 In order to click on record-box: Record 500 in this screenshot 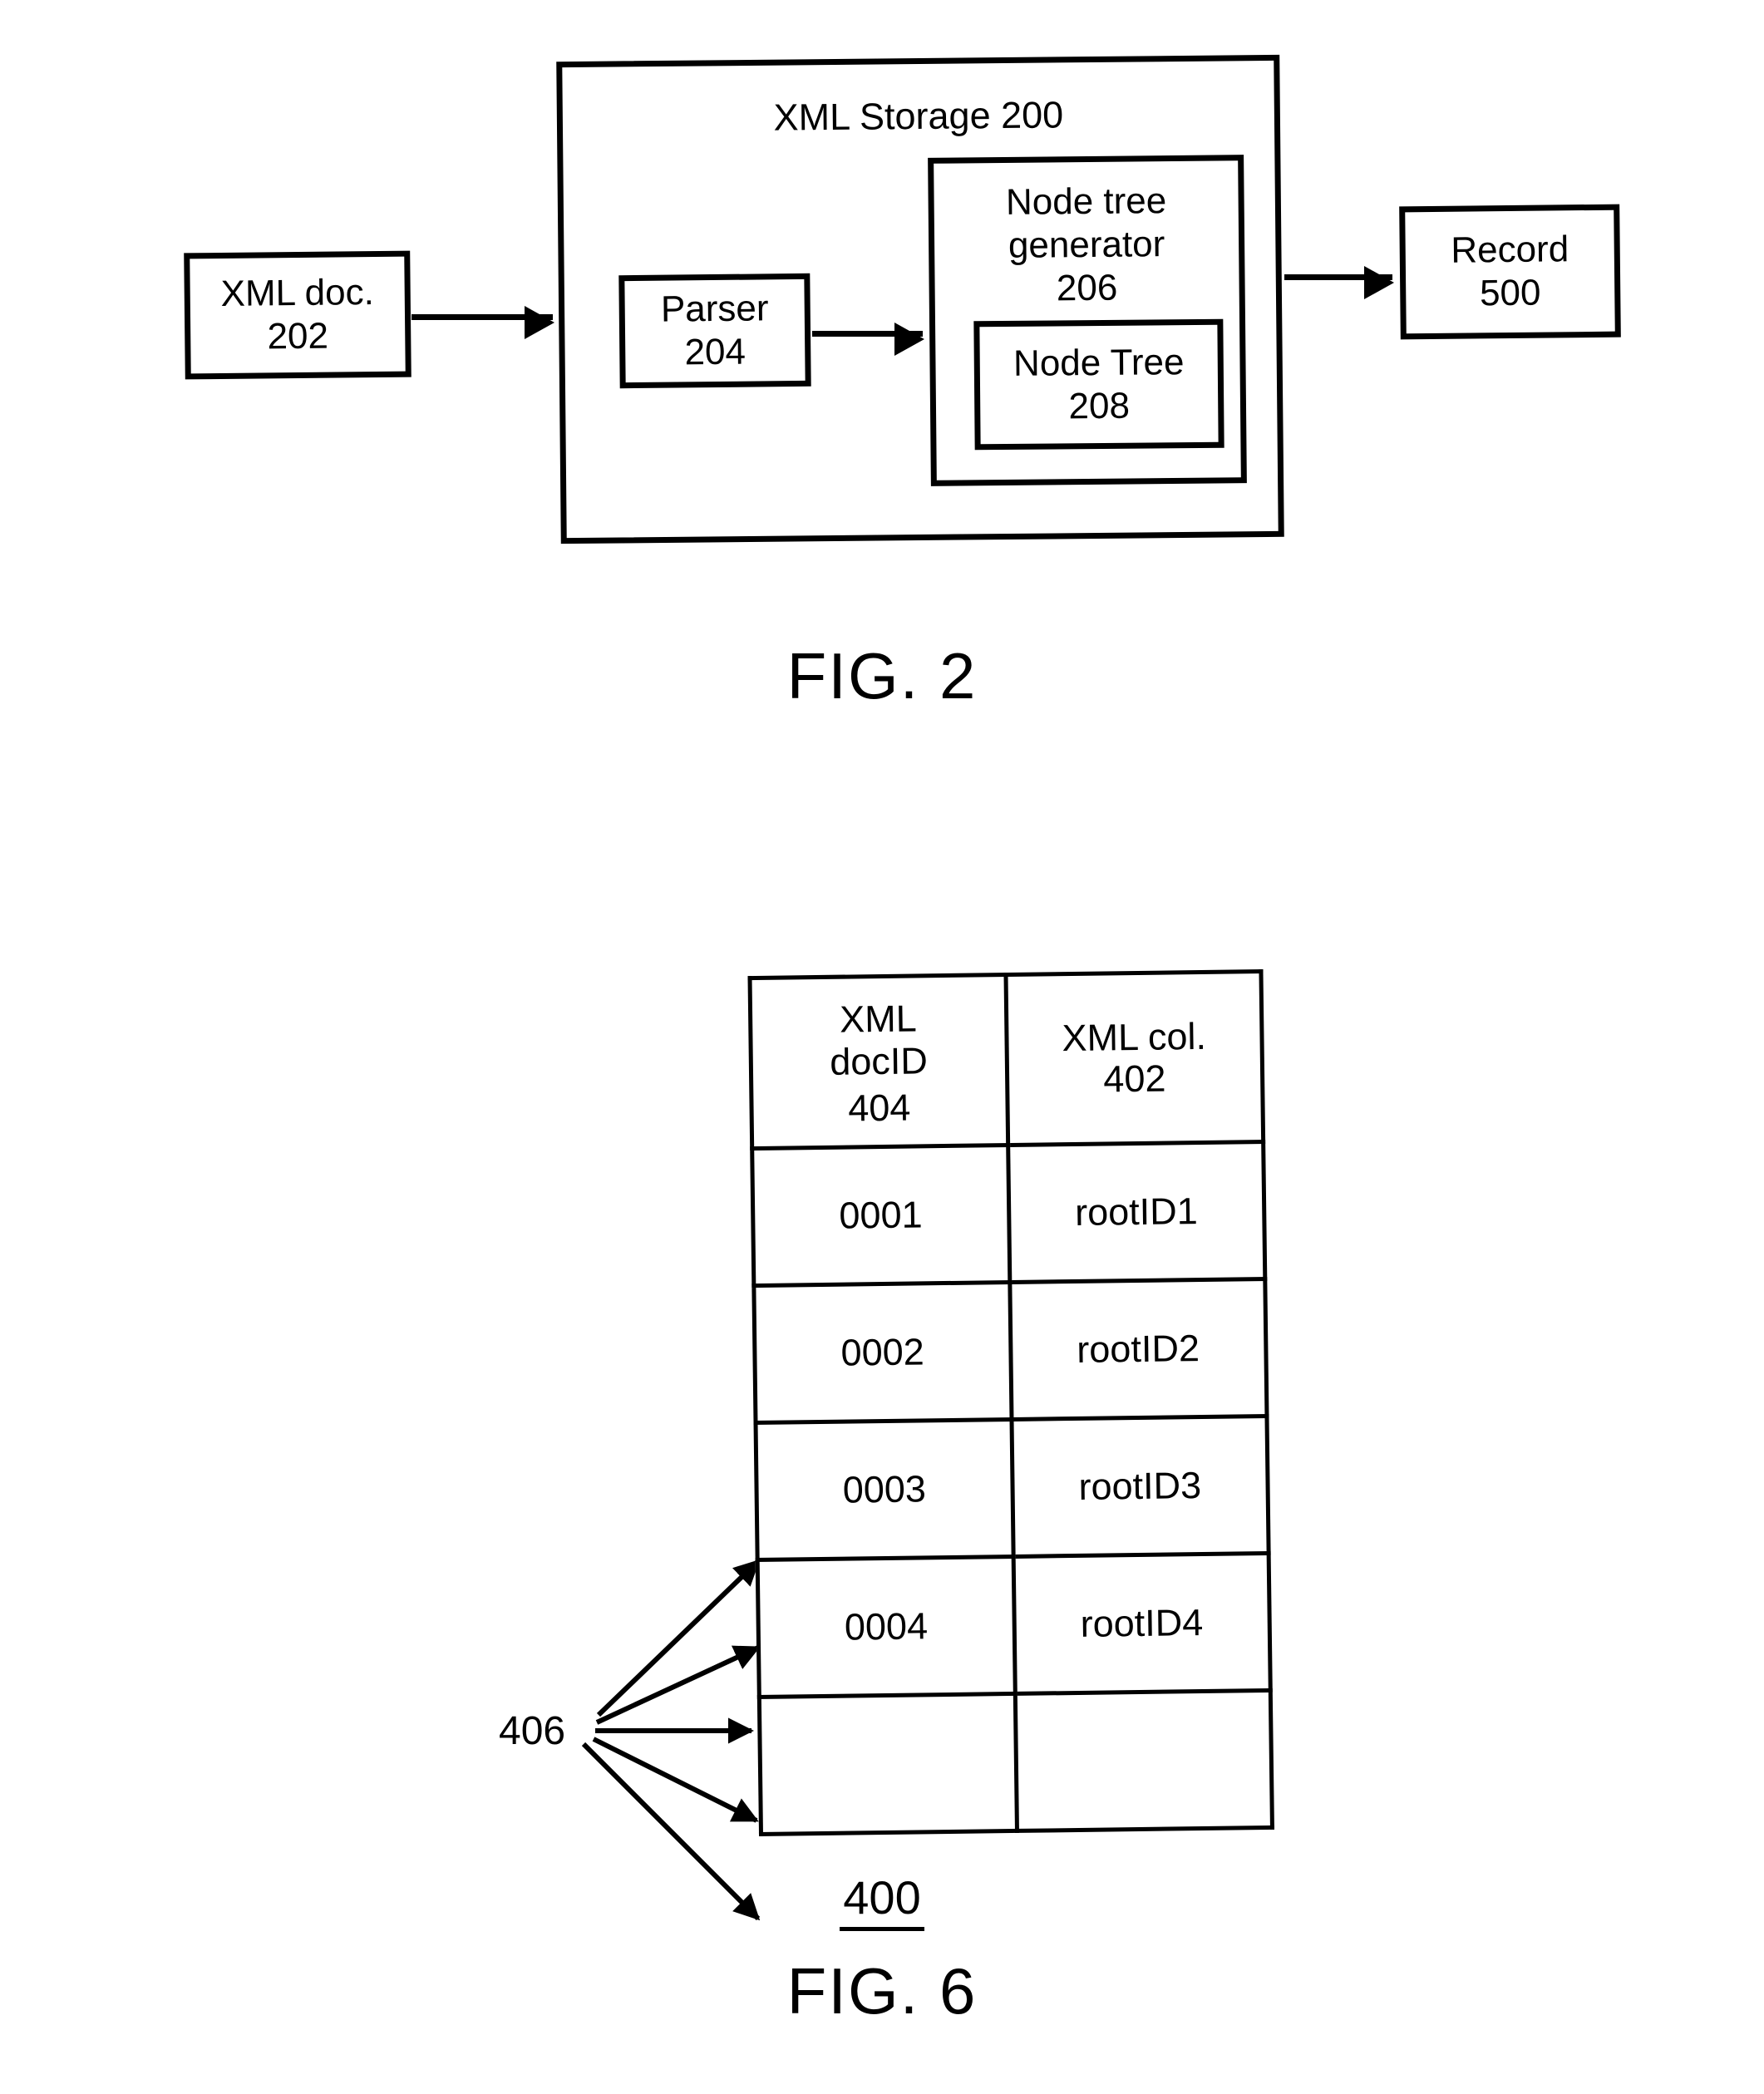, I will do `click(1510, 272)`.